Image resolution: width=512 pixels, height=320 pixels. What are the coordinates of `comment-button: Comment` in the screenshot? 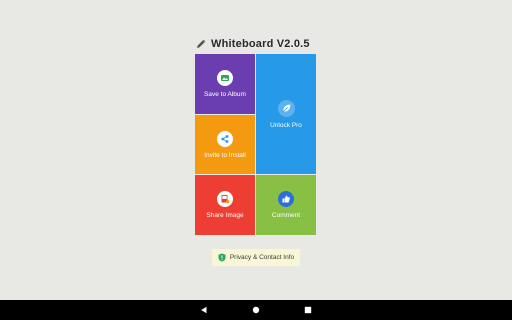 It's located at (286, 205).